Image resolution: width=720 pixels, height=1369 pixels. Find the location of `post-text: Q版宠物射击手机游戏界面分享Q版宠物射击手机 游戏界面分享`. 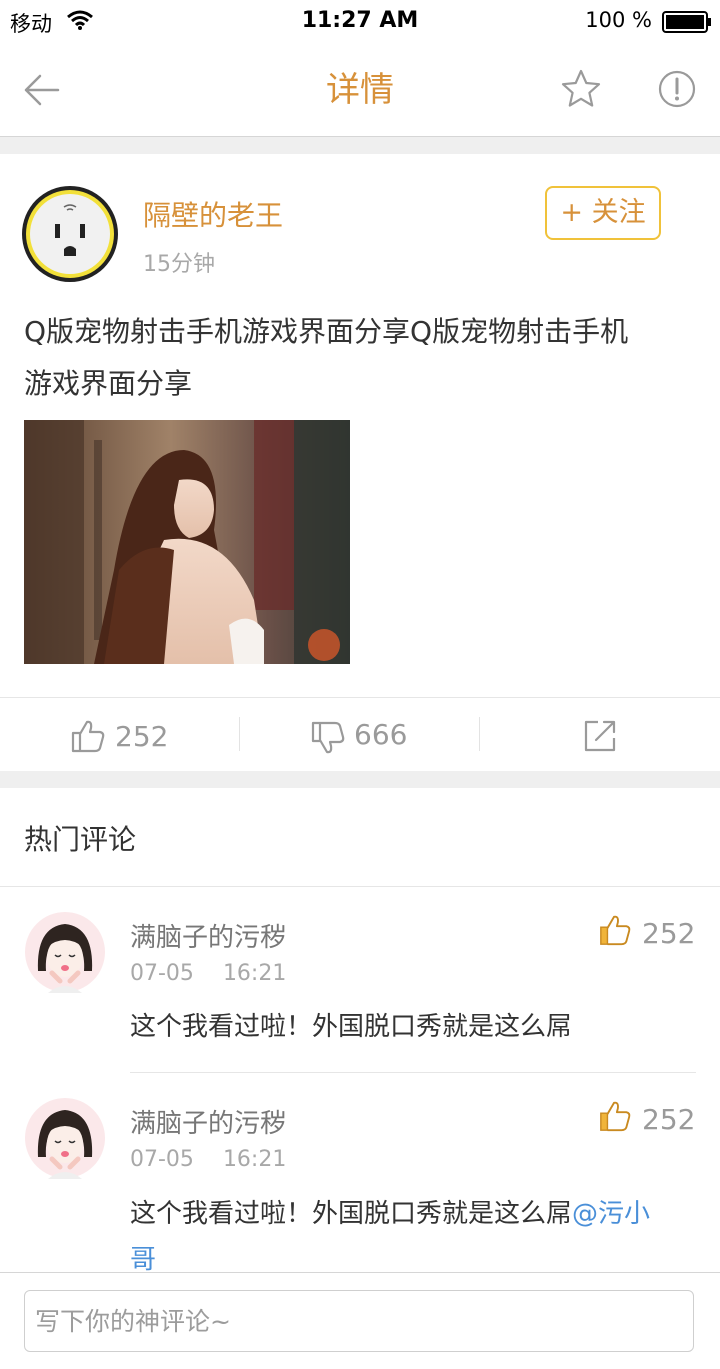

post-text: Q版宠物射击手机游戏界面分享Q版宠物射击手机 游戏界面分享 is located at coordinates (362, 358).